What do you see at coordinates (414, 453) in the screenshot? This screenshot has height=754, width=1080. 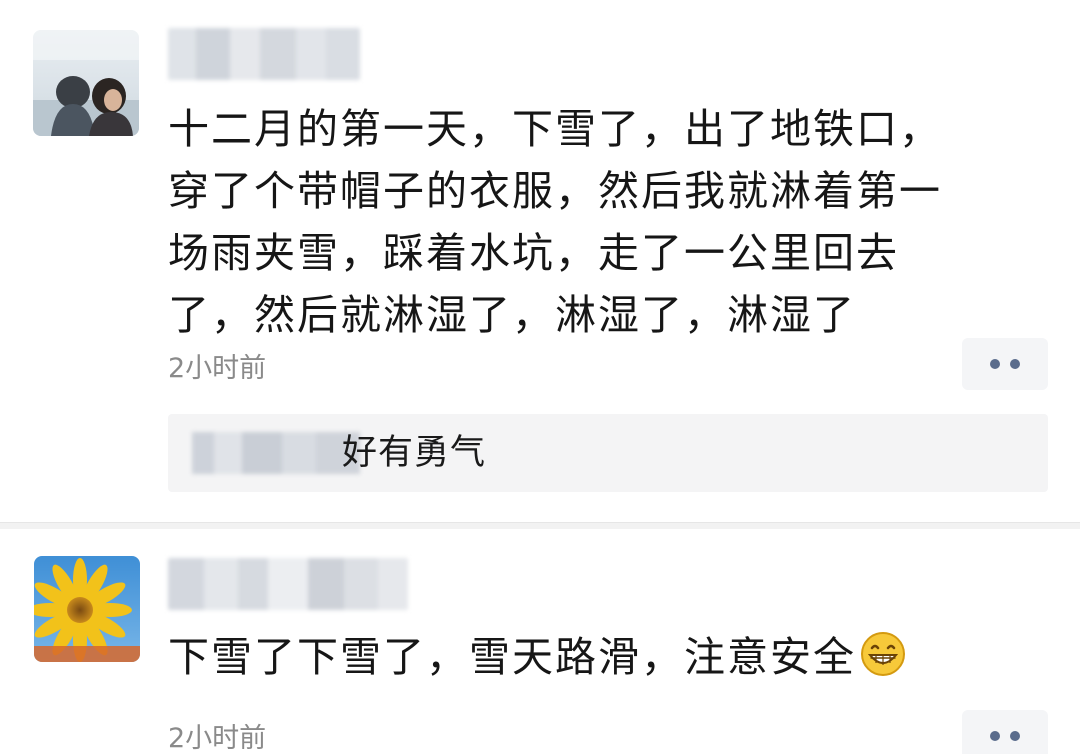 I see `comment-text: 好有勇气` at bounding box center [414, 453].